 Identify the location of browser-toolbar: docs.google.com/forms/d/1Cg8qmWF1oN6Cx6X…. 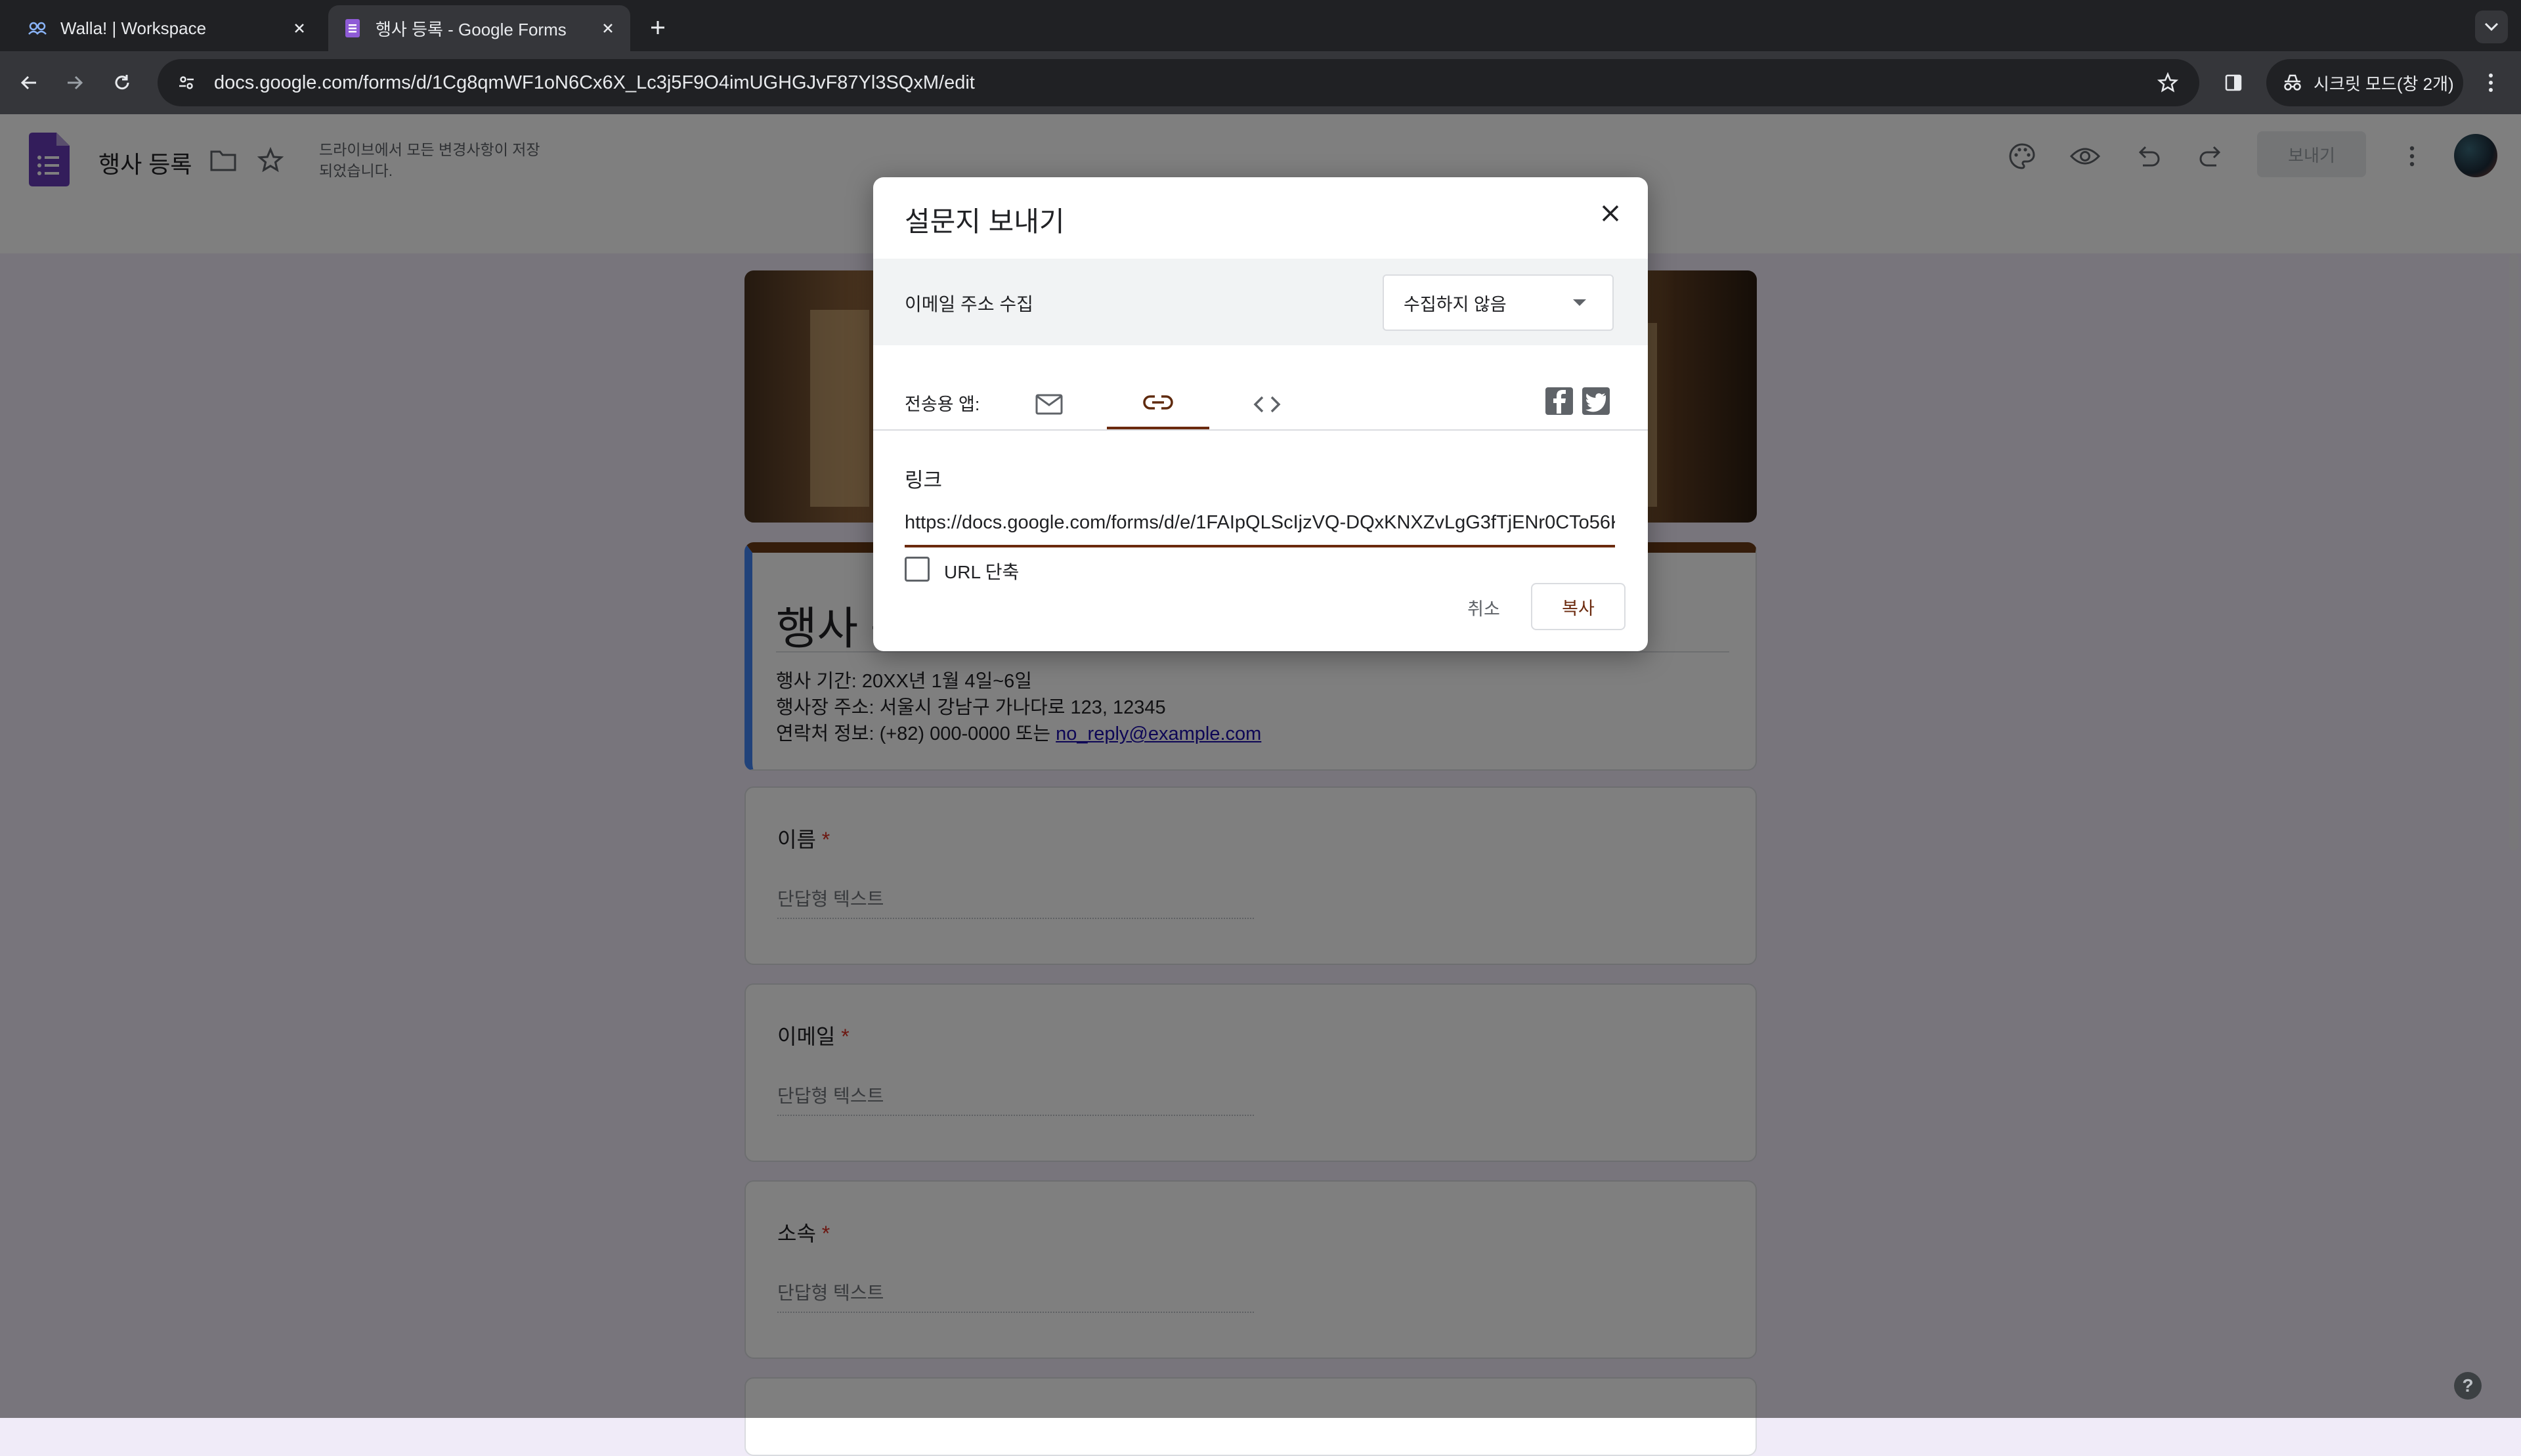
(1260, 82).